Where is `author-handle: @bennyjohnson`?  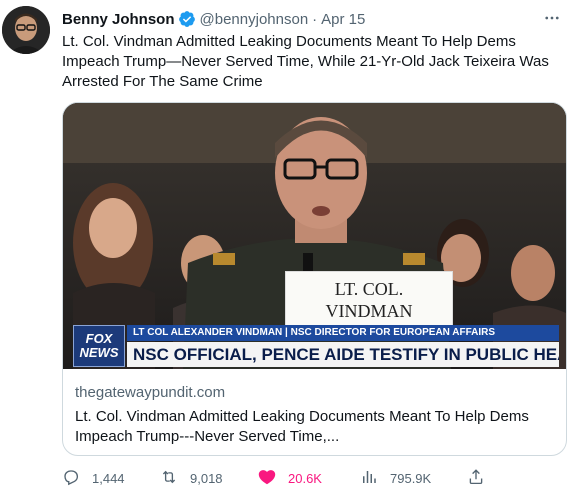
author-handle: @bennyjohnson is located at coordinates (254, 19).